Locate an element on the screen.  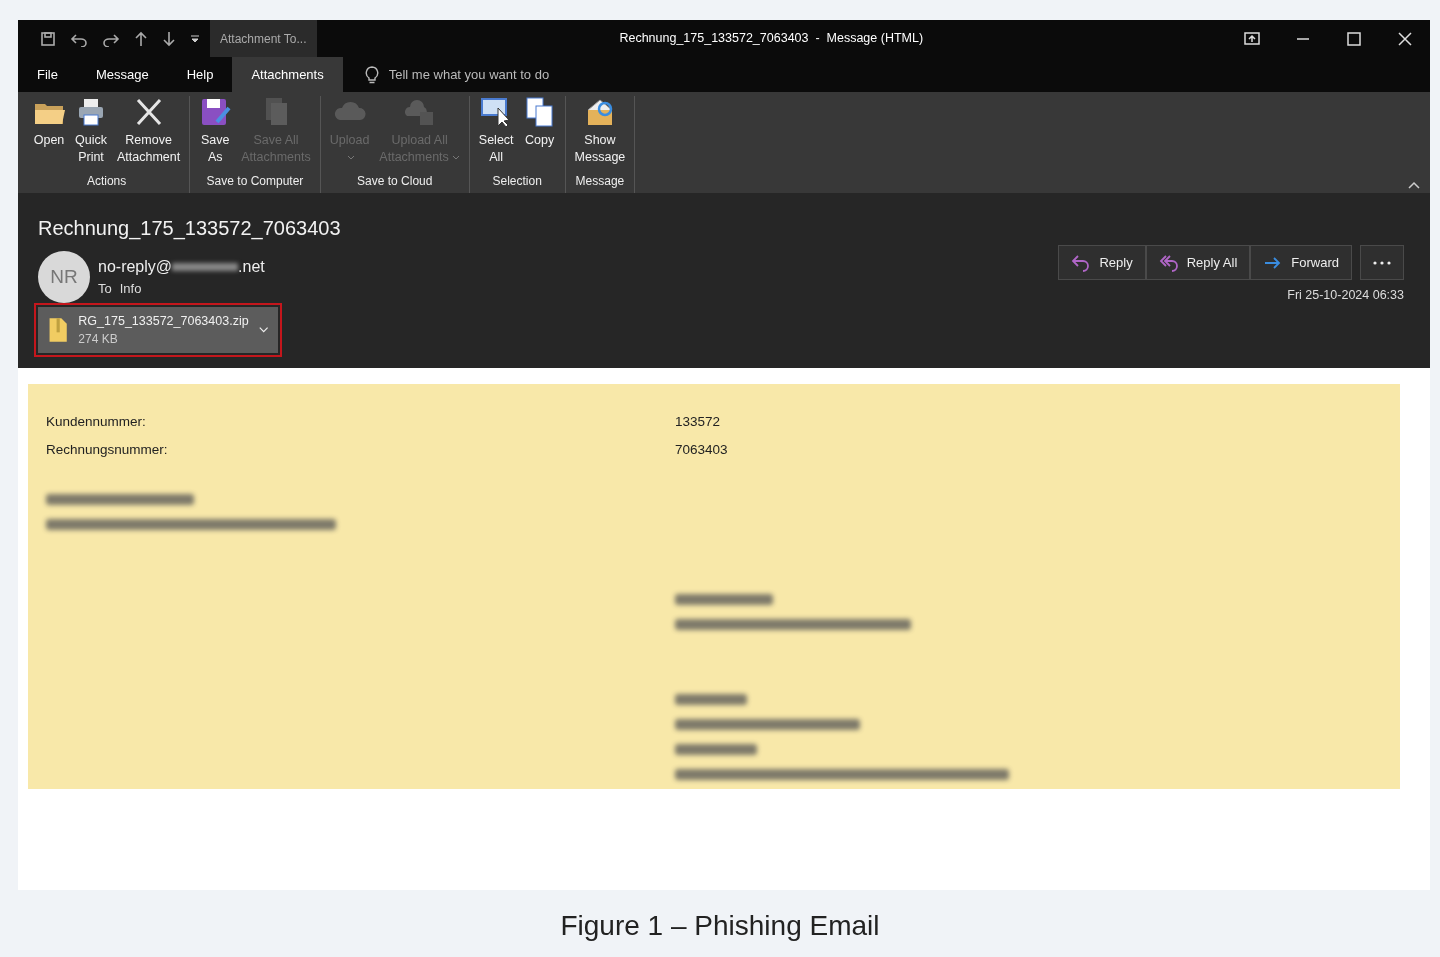
ribbon-group-label: Actions is located at coordinates (106, 181).